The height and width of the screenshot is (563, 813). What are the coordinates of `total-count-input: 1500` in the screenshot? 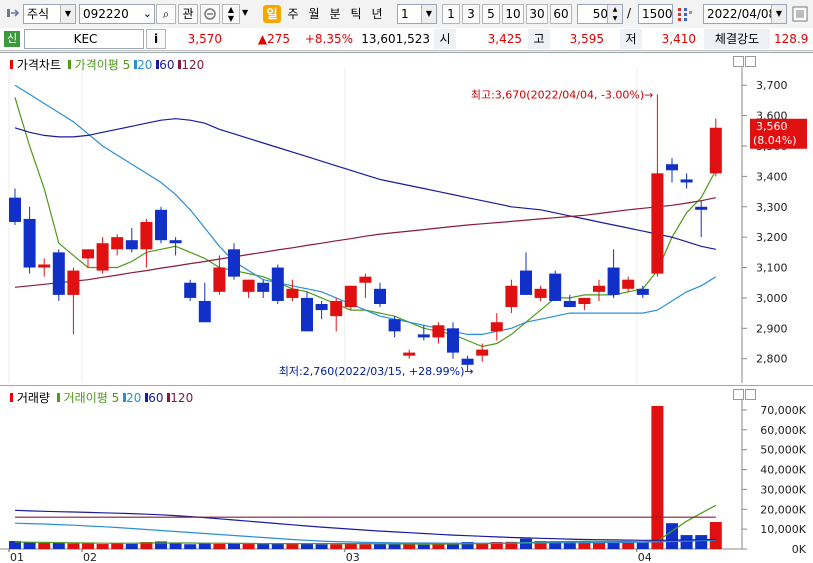 It's located at (655, 14).